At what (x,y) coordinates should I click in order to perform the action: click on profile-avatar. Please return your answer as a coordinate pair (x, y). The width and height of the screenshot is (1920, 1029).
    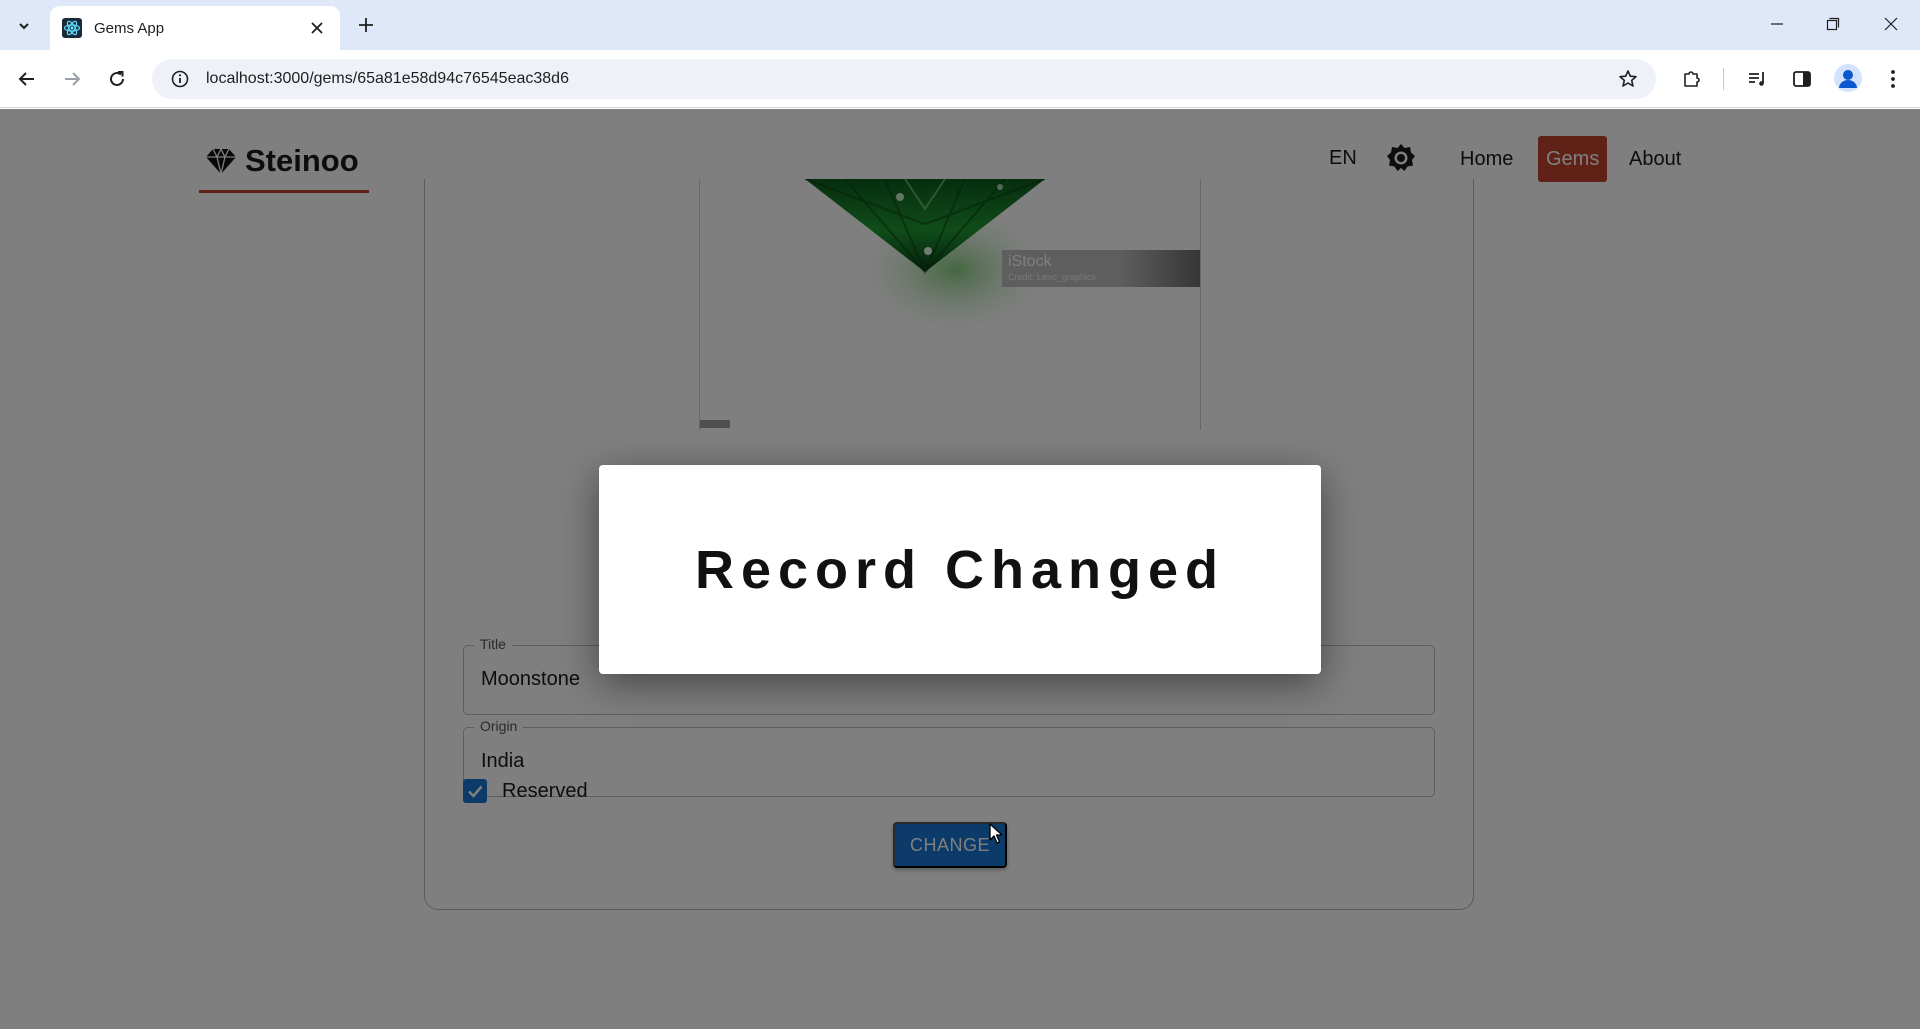
    Looking at the image, I should click on (1848, 78).